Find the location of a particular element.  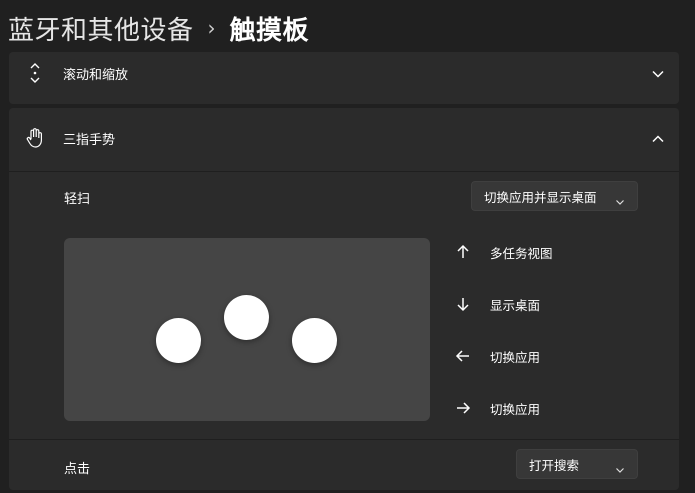

breadcrumb: 蓝牙和其他设备 › 触摸板 is located at coordinates (347, 28).